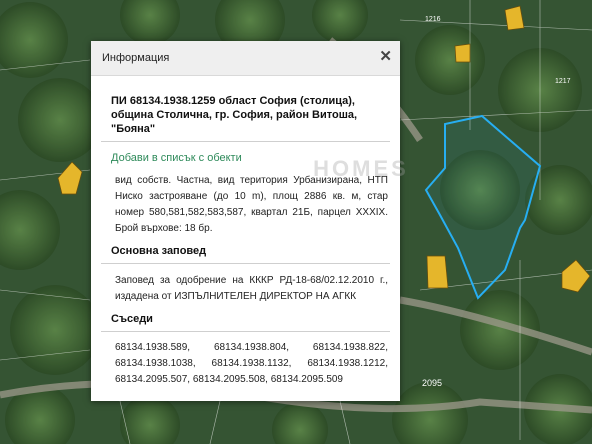  I want to click on close-icon: ✕, so click(385, 57).